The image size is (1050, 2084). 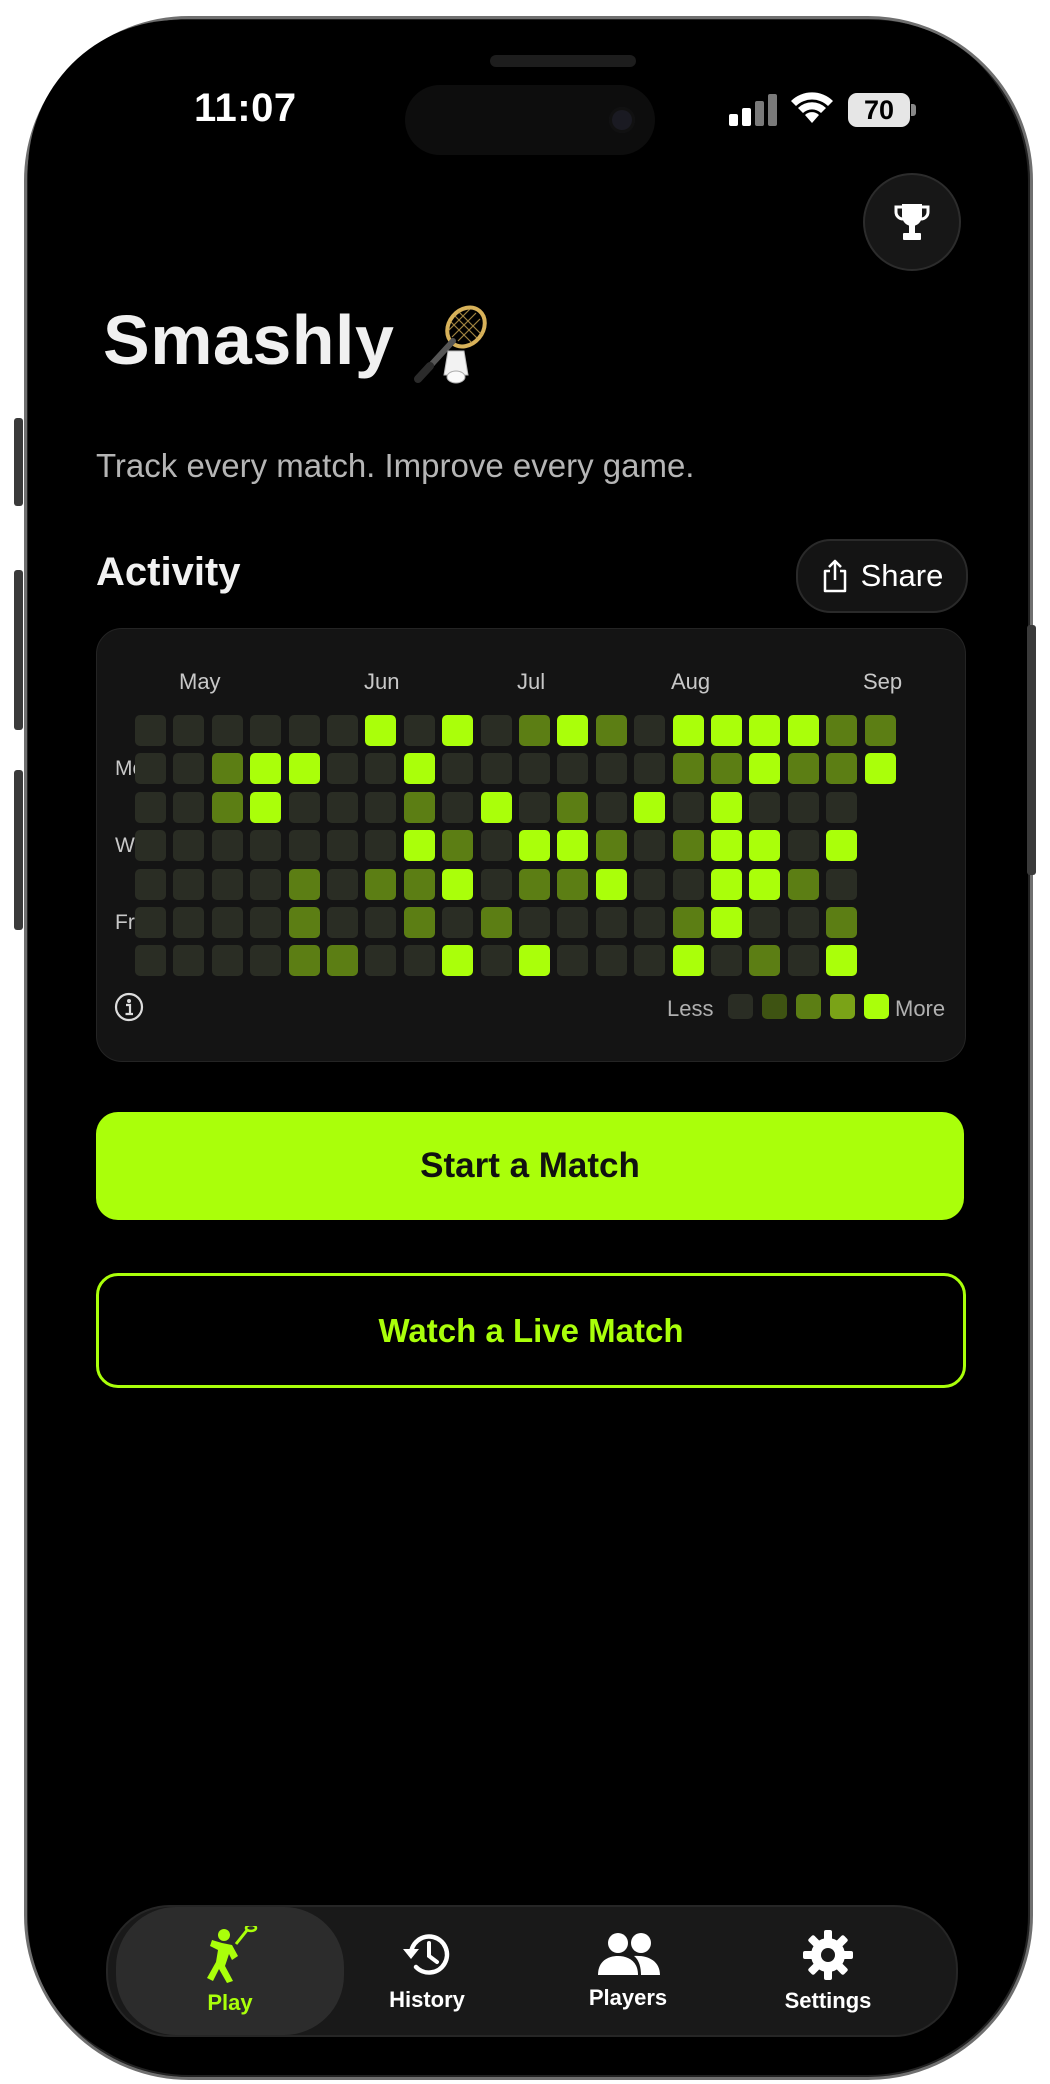 What do you see at coordinates (18, 650) in the screenshot?
I see `volume-up-button` at bounding box center [18, 650].